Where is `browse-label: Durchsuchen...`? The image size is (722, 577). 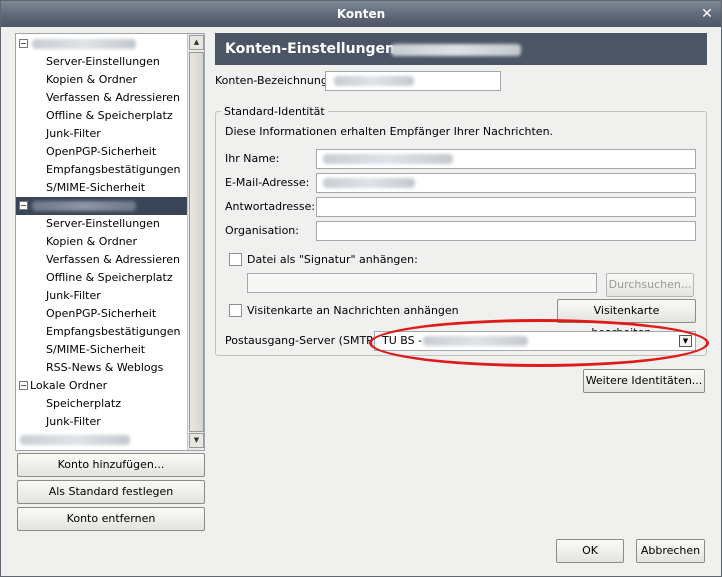
browse-label: Durchsuchen... is located at coordinates (650, 284).